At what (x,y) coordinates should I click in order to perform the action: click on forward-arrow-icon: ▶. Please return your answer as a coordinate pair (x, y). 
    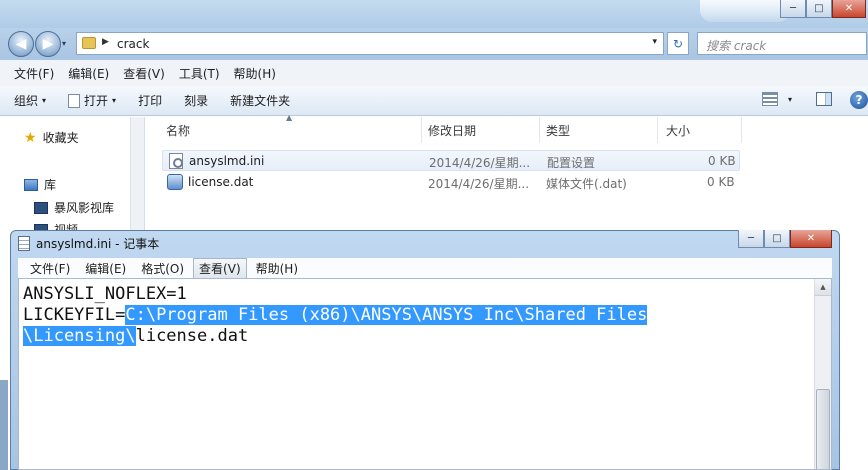
    Looking at the image, I should click on (48, 44).